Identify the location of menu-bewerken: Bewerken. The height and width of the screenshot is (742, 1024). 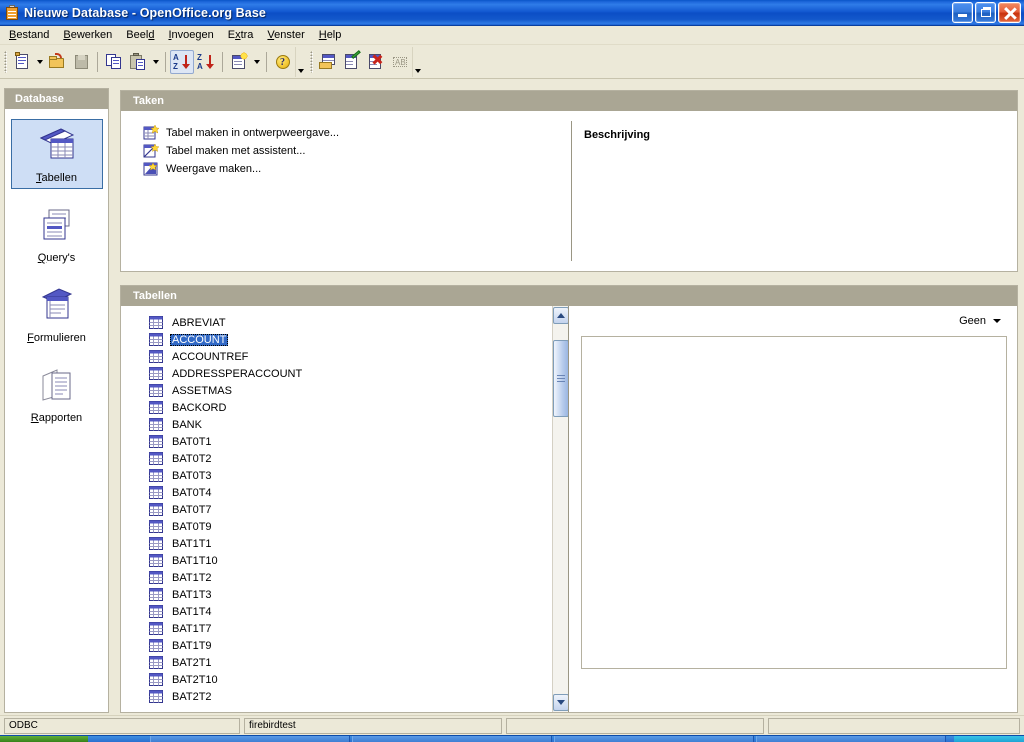
(87, 35).